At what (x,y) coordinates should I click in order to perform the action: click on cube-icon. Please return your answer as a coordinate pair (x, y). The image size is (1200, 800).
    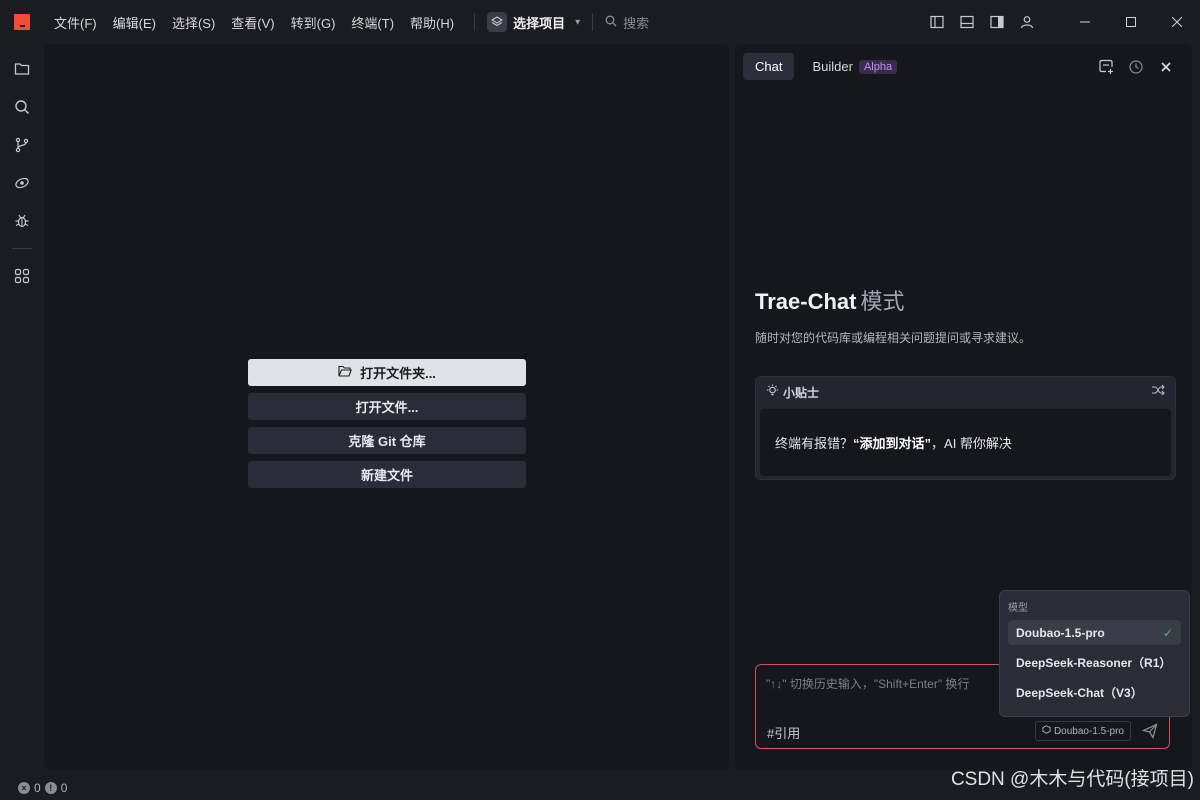
    Looking at the image, I should click on (1046, 731).